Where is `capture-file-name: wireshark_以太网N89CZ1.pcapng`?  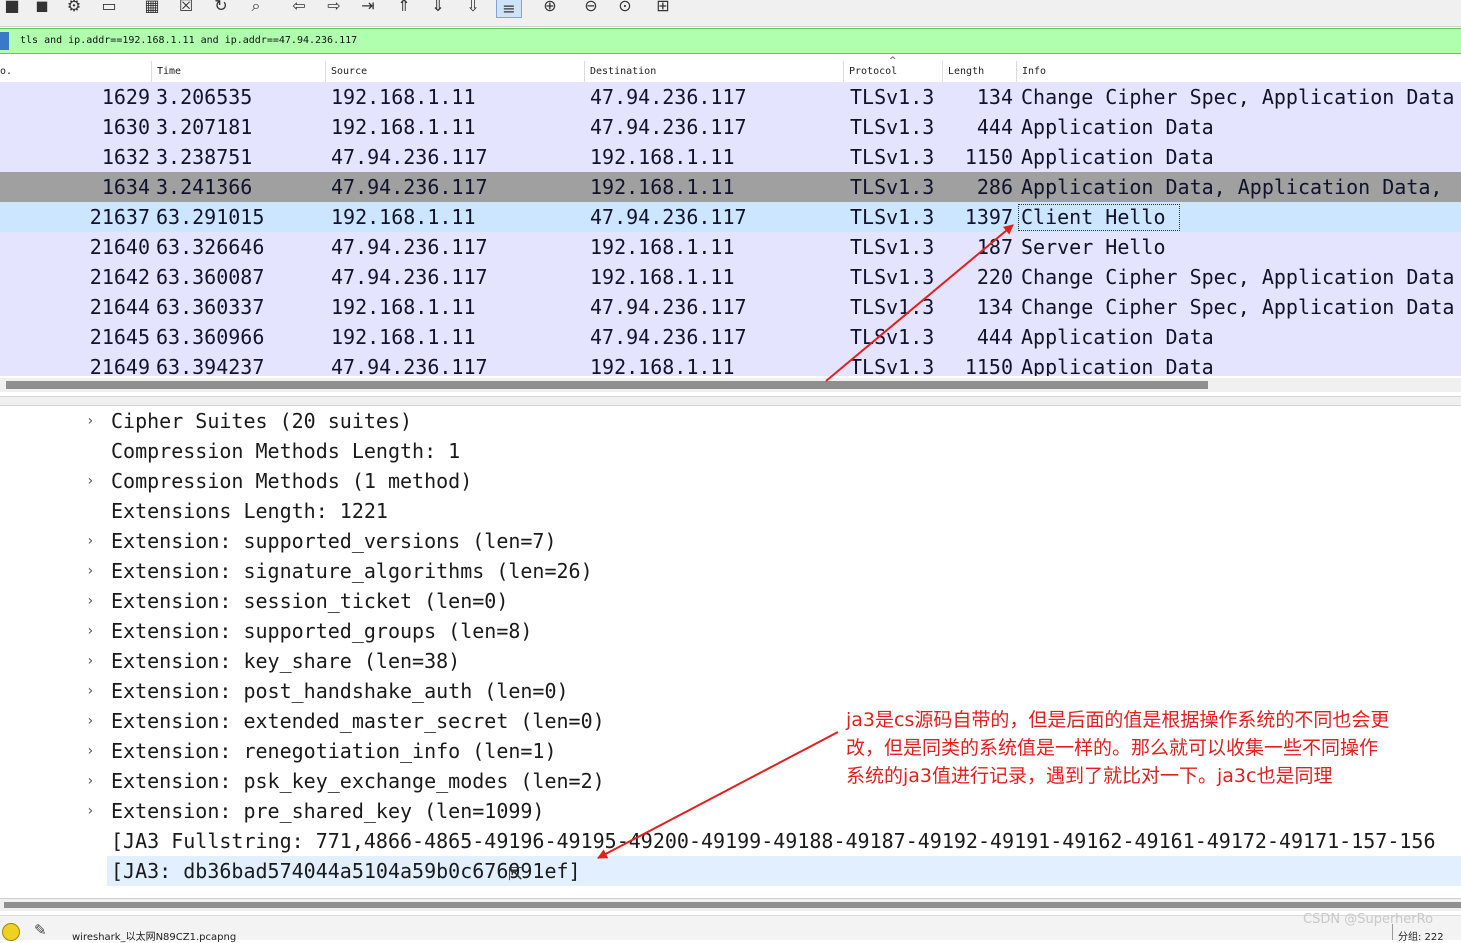
capture-file-name: wireshark_以太网N89CZ1.pcapng is located at coordinates (154, 937).